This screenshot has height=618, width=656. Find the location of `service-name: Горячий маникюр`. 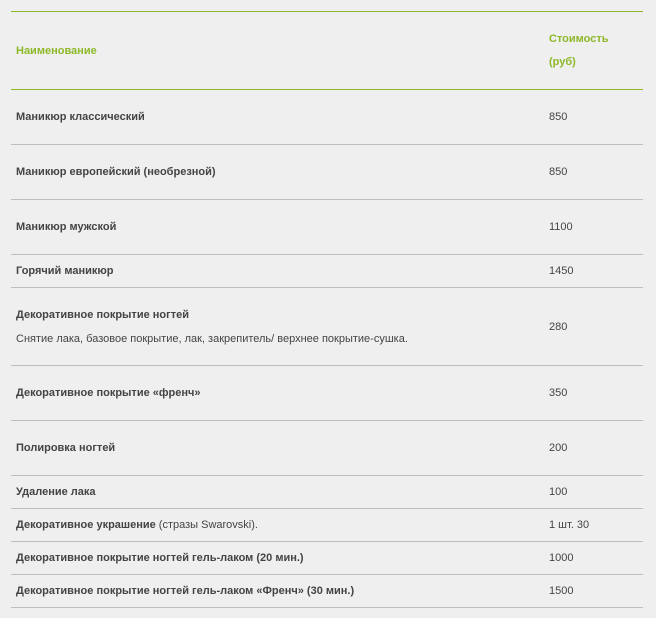

service-name: Горячий маникюр is located at coordinates (65, 271).